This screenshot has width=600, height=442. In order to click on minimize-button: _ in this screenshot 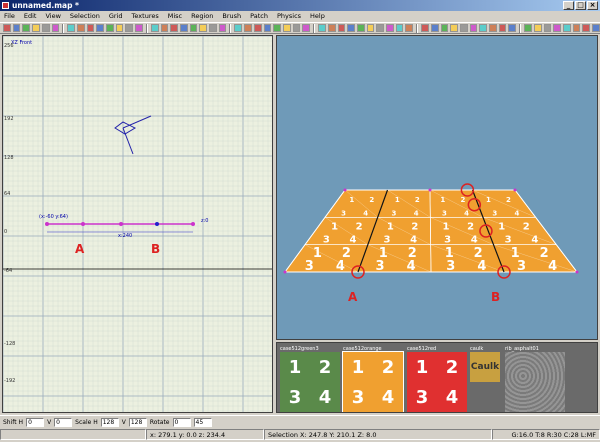, I will do `click(568, 5)`.